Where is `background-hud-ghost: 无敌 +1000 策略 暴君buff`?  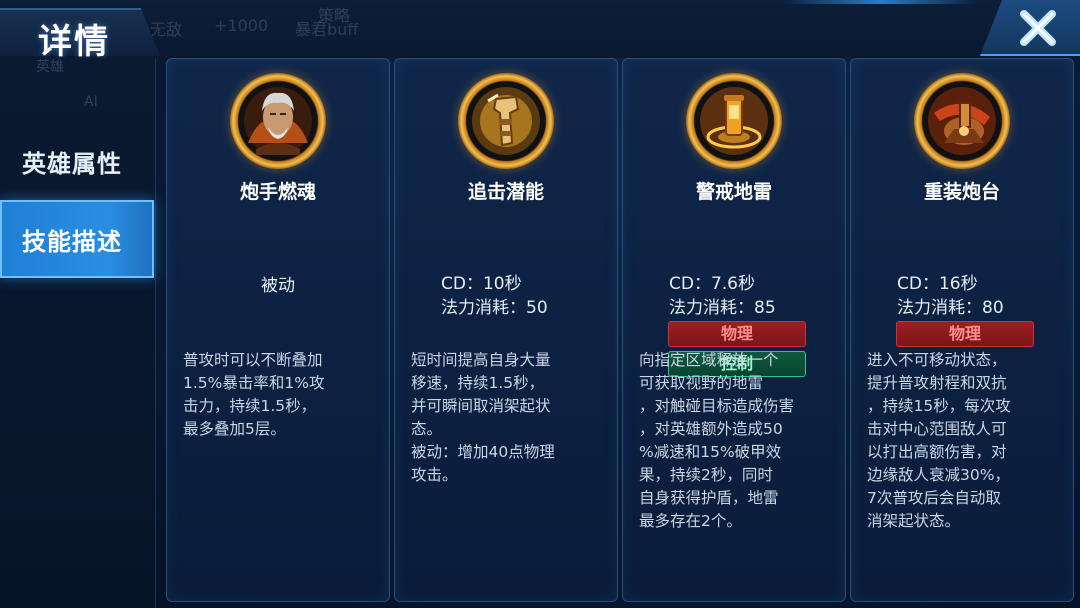
background-hud-ghost: 无敌 +1000 策略 暴君buff is located at coordinates (450, 29).